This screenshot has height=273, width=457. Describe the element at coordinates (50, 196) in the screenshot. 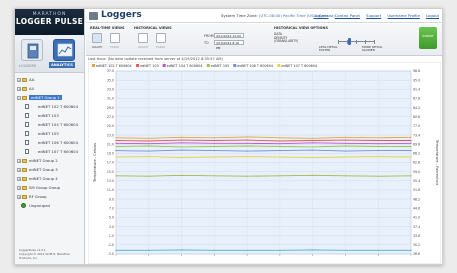

I see `tree-group-item: + RF Group` at that location.